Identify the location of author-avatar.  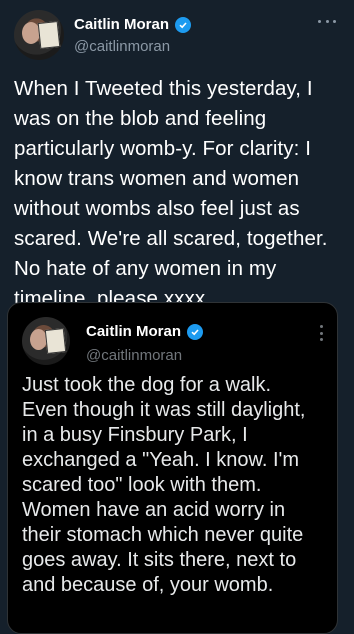
(39, 35).